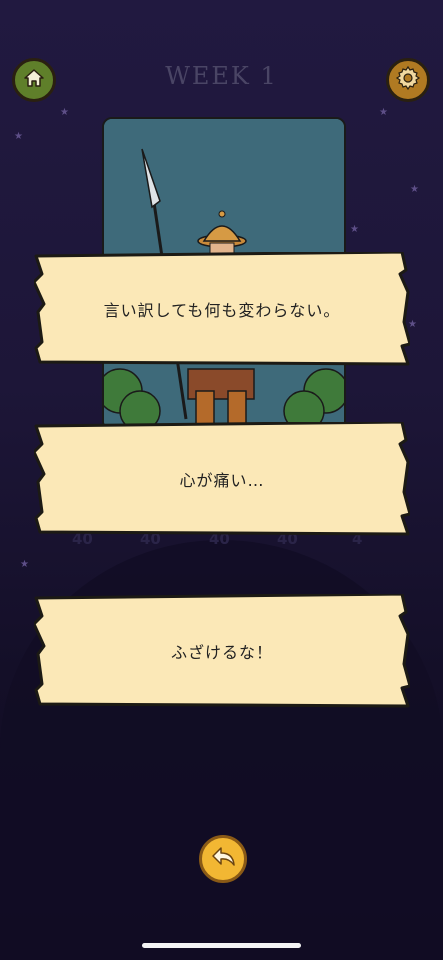 This screenshot has height=960, width=443. I want to click on undo-arrow-icon, so click(223, 859).